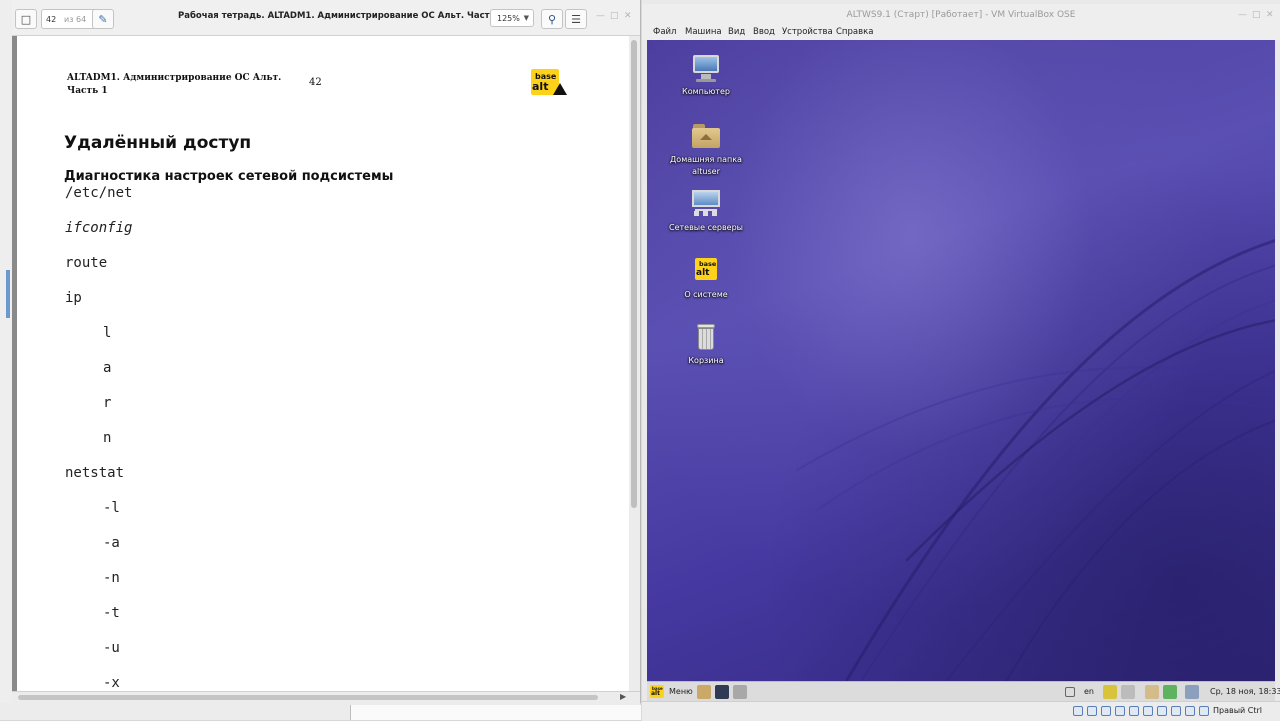 The height and width of the screenshot is (721, 1280). I want to click on command-line: a, so click(107, 368).